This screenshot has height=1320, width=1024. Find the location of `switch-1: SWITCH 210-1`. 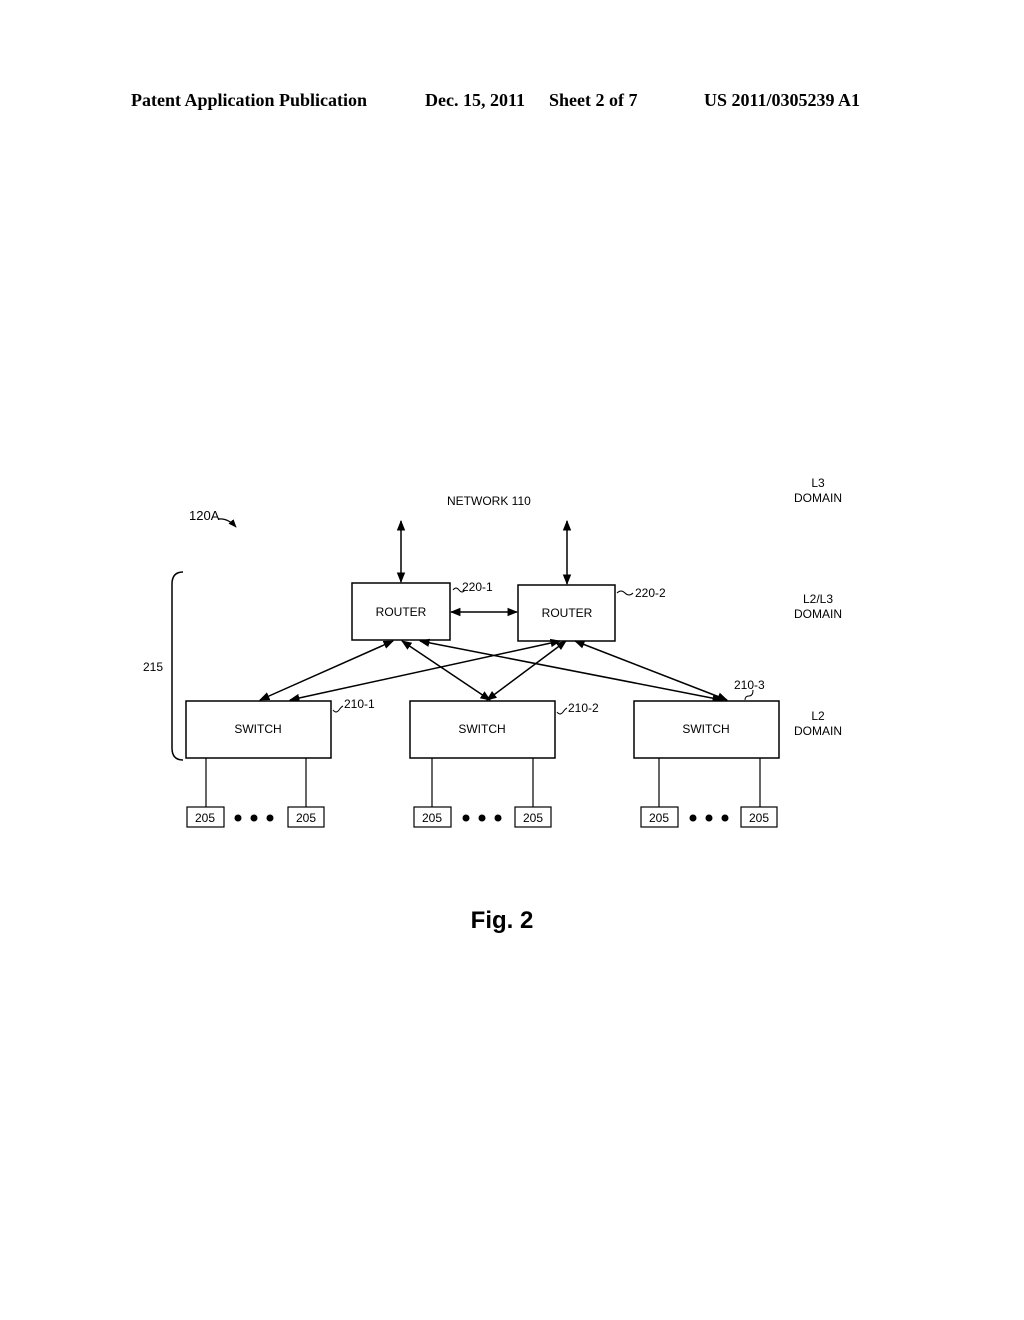

switch-1: SWITCH 210-1 is located at coordinates (280, 728).